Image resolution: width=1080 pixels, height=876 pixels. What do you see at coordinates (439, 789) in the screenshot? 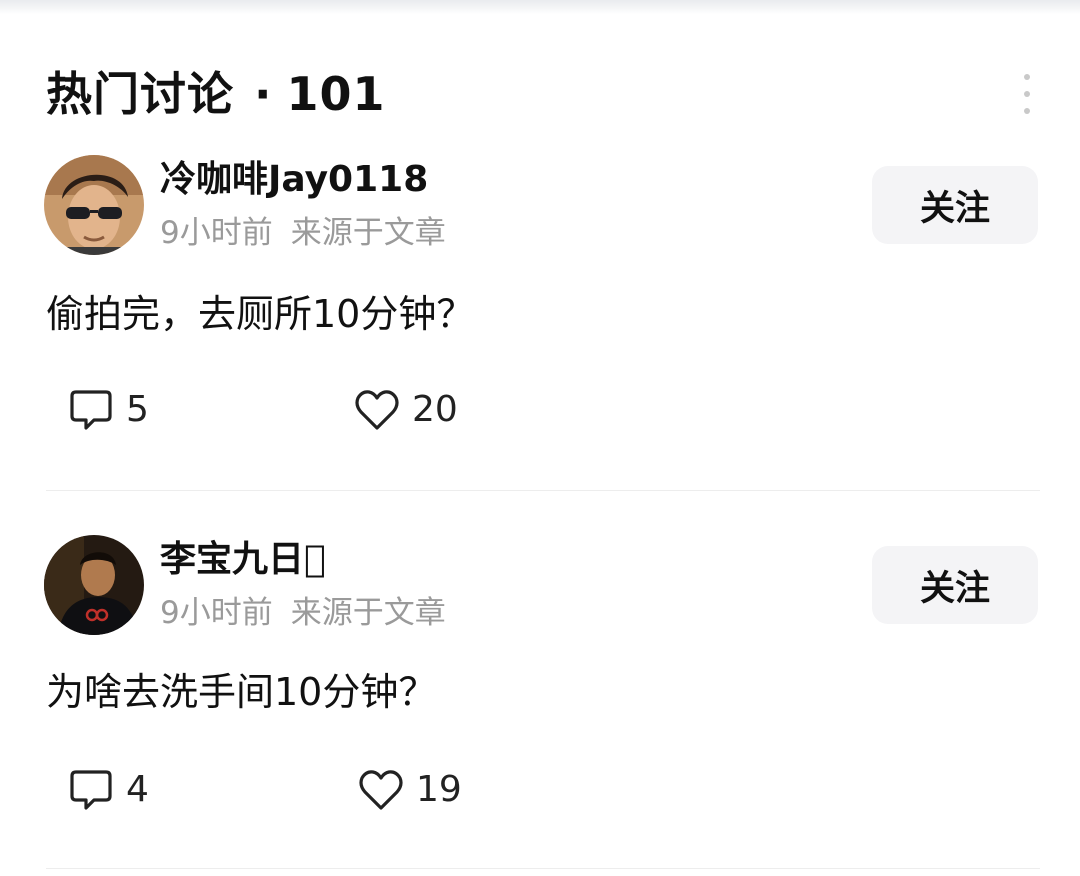
I see `like-count: 19` at bounding box center [439, 789].